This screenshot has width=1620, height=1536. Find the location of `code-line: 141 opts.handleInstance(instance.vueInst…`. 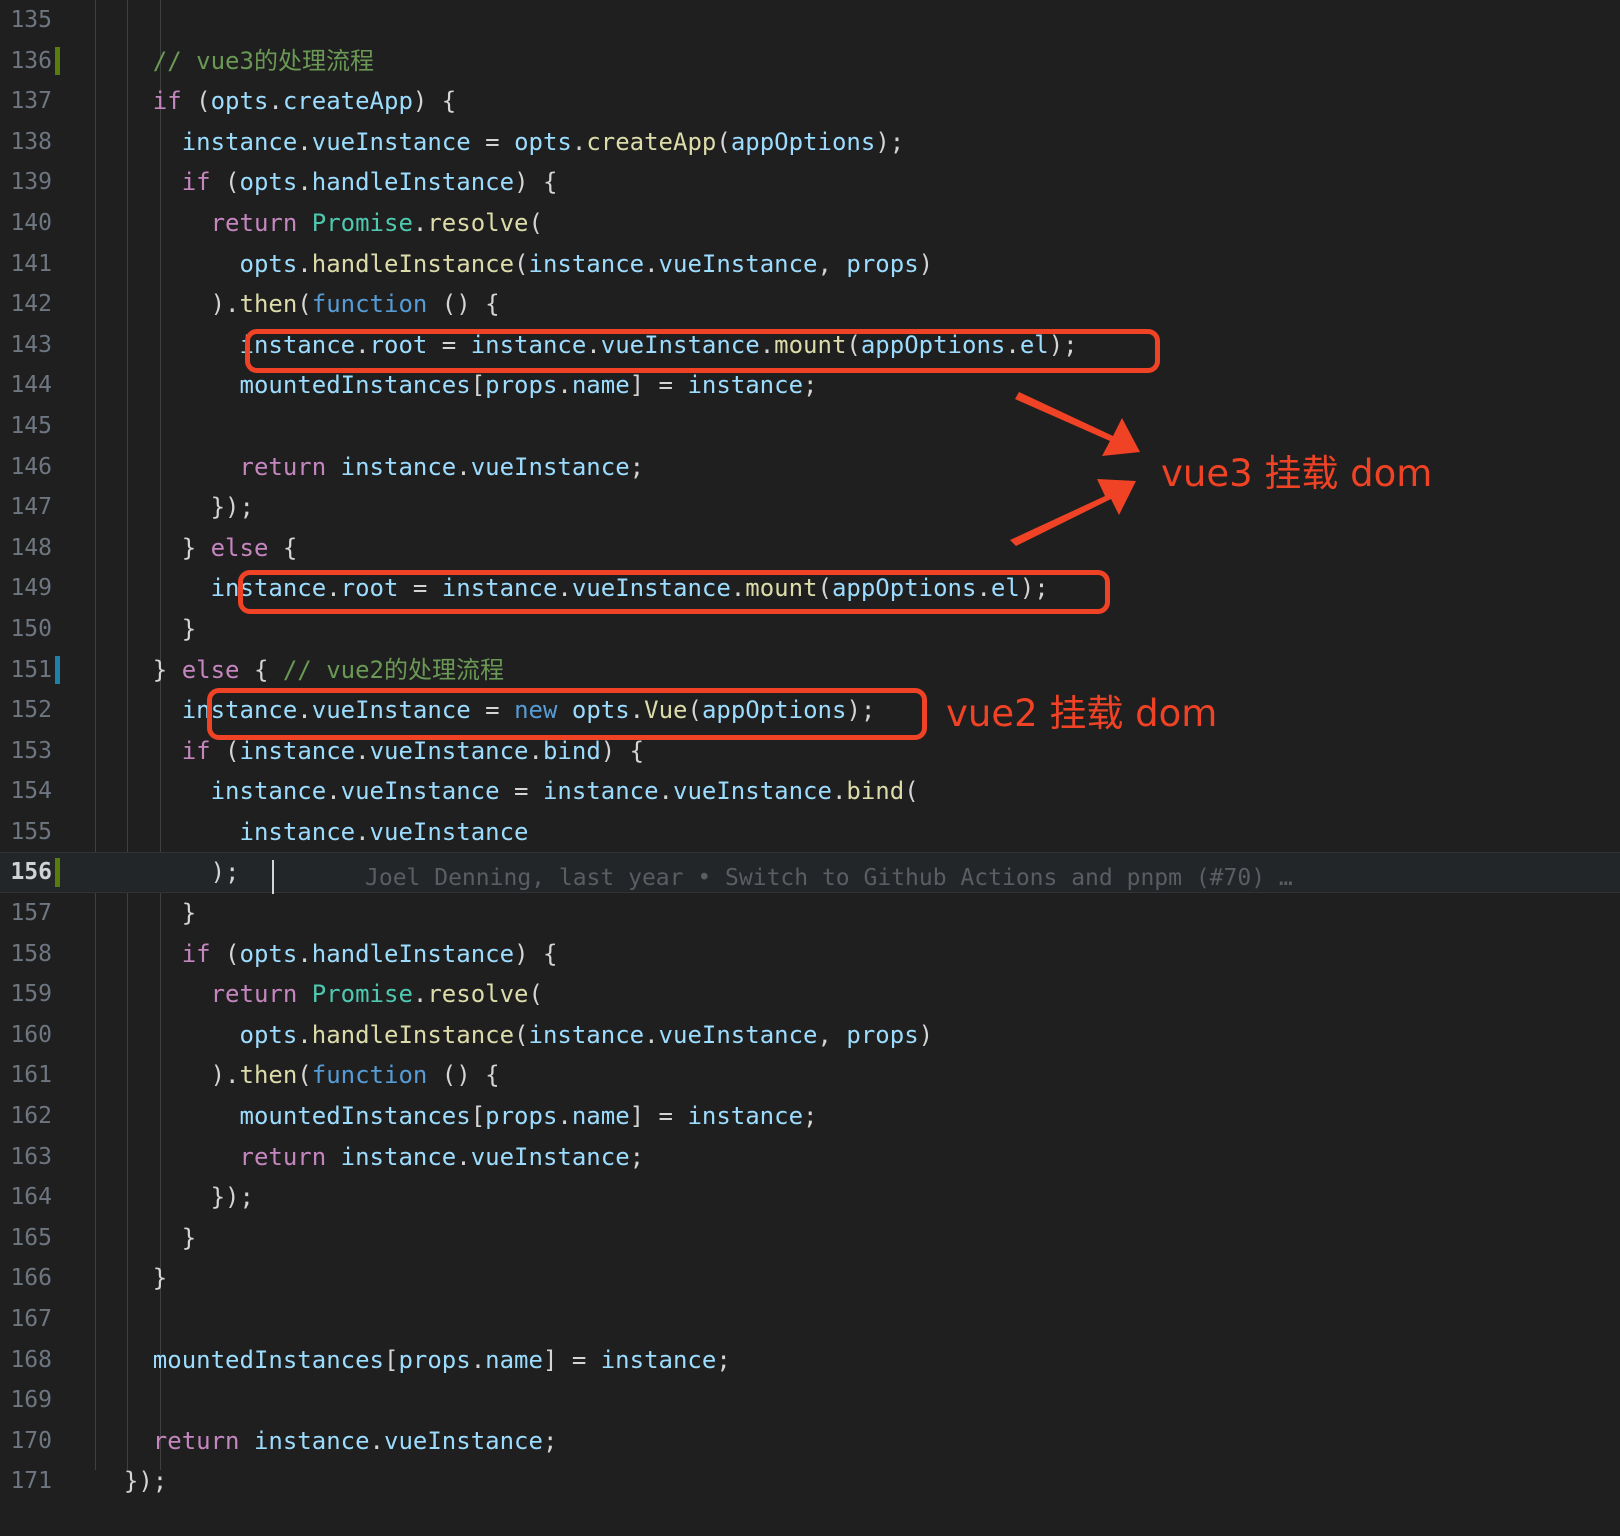

code-line: 141 opts.handleInstance(instance.vueInst… is located at coordinates (810, 264).